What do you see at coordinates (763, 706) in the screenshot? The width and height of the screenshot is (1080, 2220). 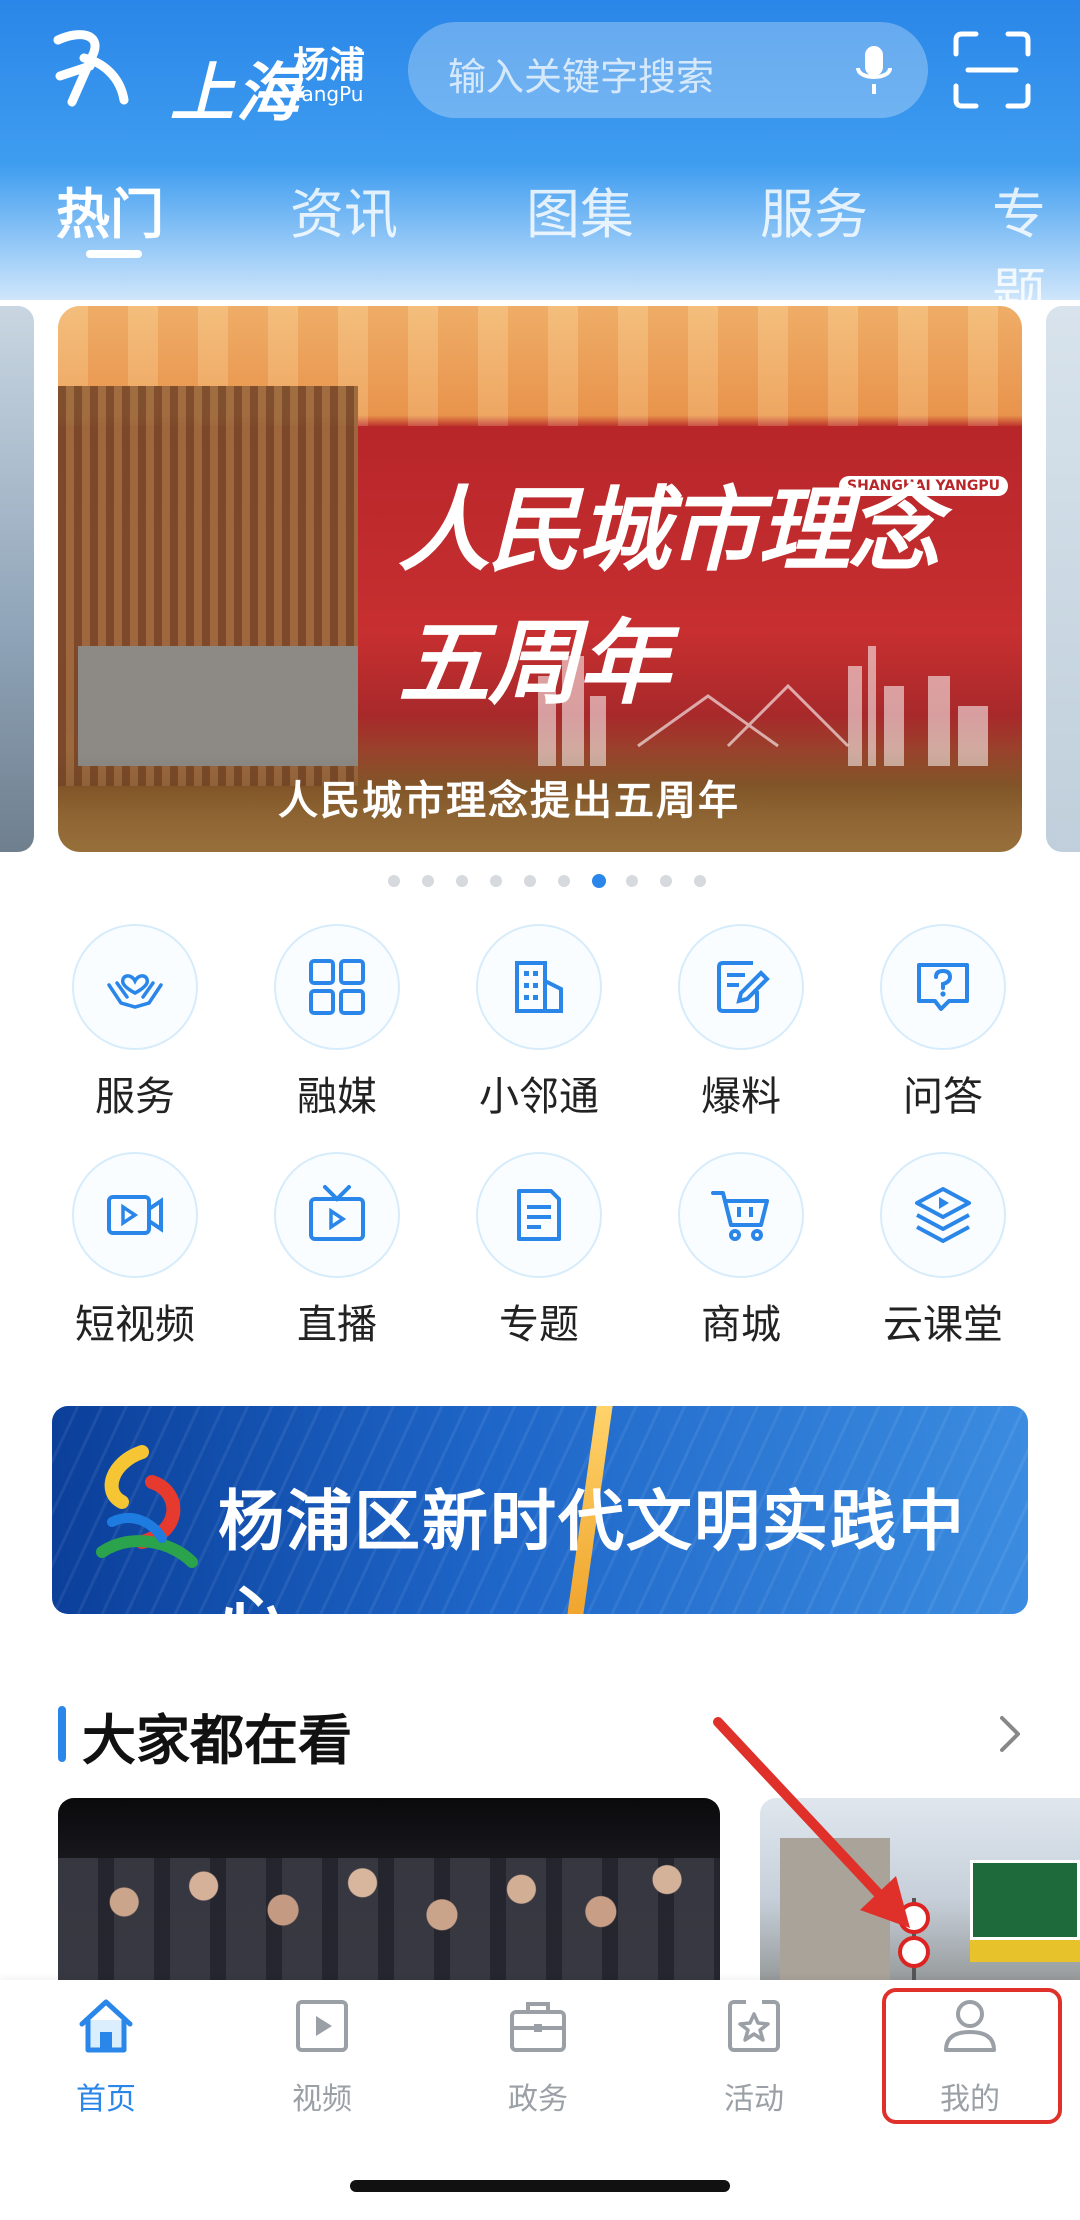 I see `banner-skyline-graphic` at bounding box center [763, 706].